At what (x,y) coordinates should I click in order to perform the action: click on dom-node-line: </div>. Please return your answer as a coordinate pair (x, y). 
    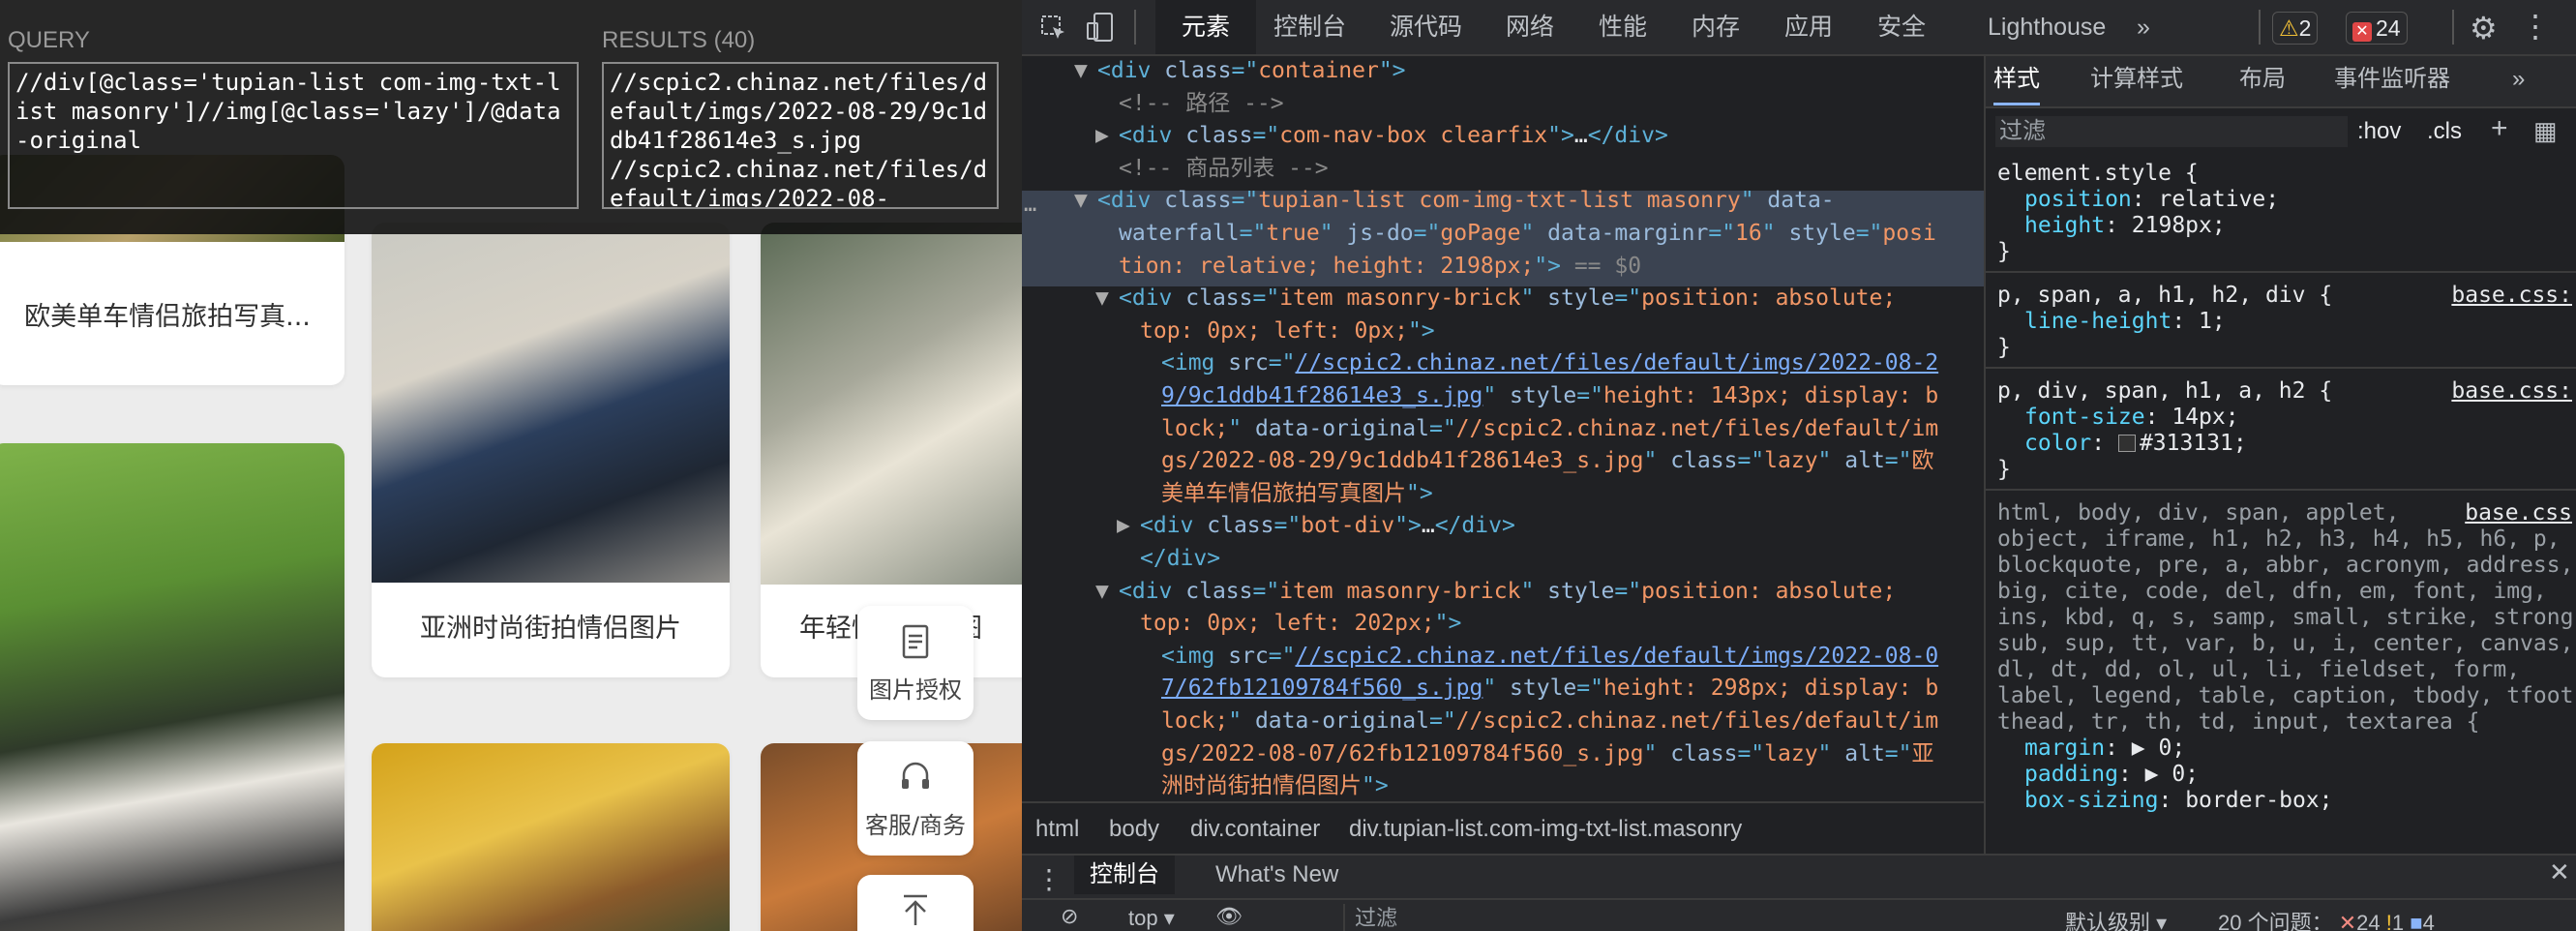
    Looking at the image, I should click on (1503, 558).